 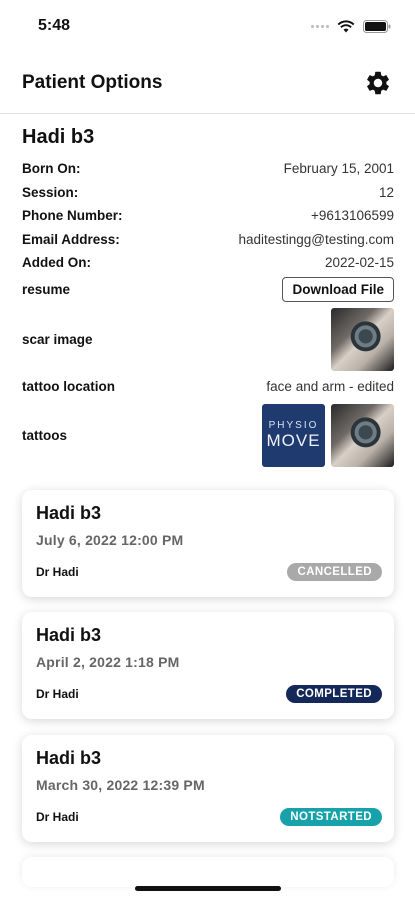 What do you see at coordinates (72, 216) in the screenshot?
I see `phone-label: Phone Number:` at bounding box center [72, 216].